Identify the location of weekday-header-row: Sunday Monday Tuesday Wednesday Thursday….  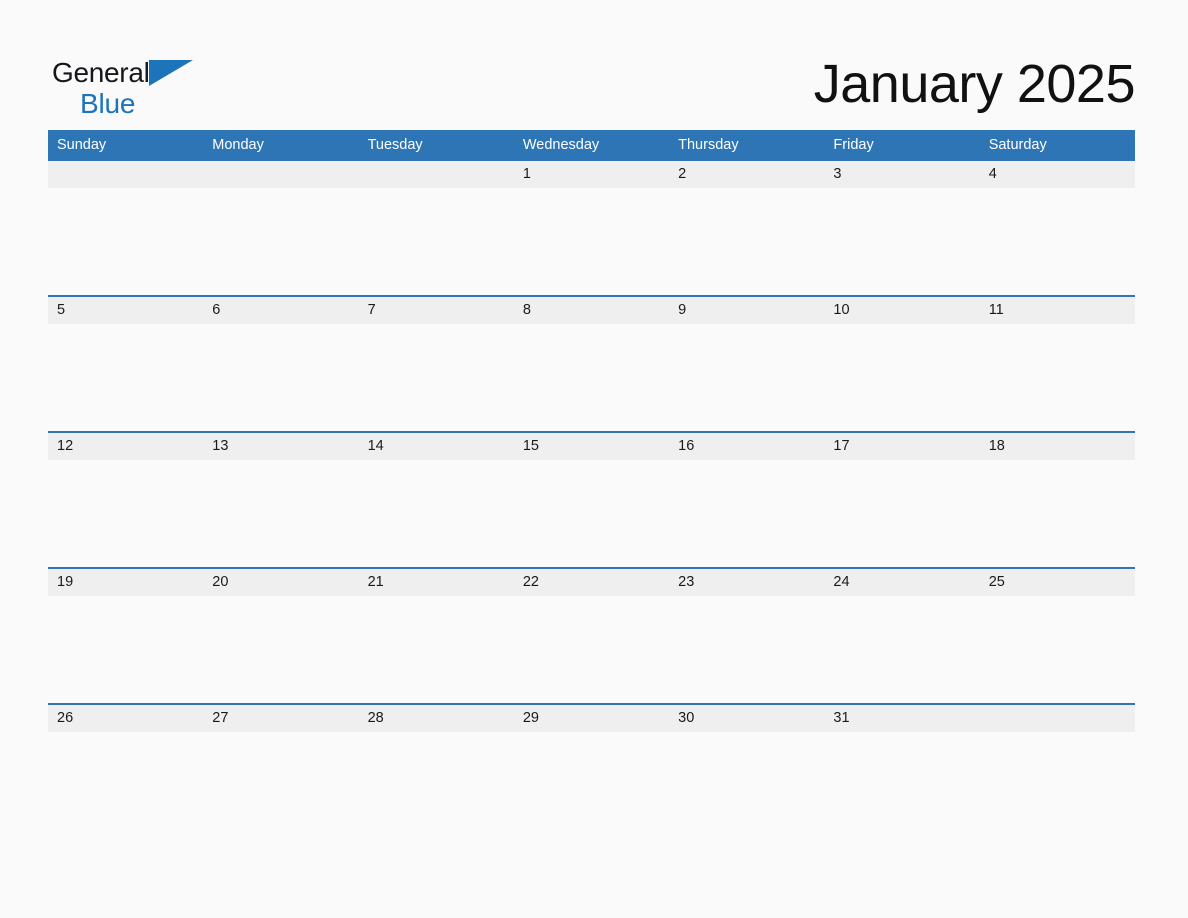
(591, 145).